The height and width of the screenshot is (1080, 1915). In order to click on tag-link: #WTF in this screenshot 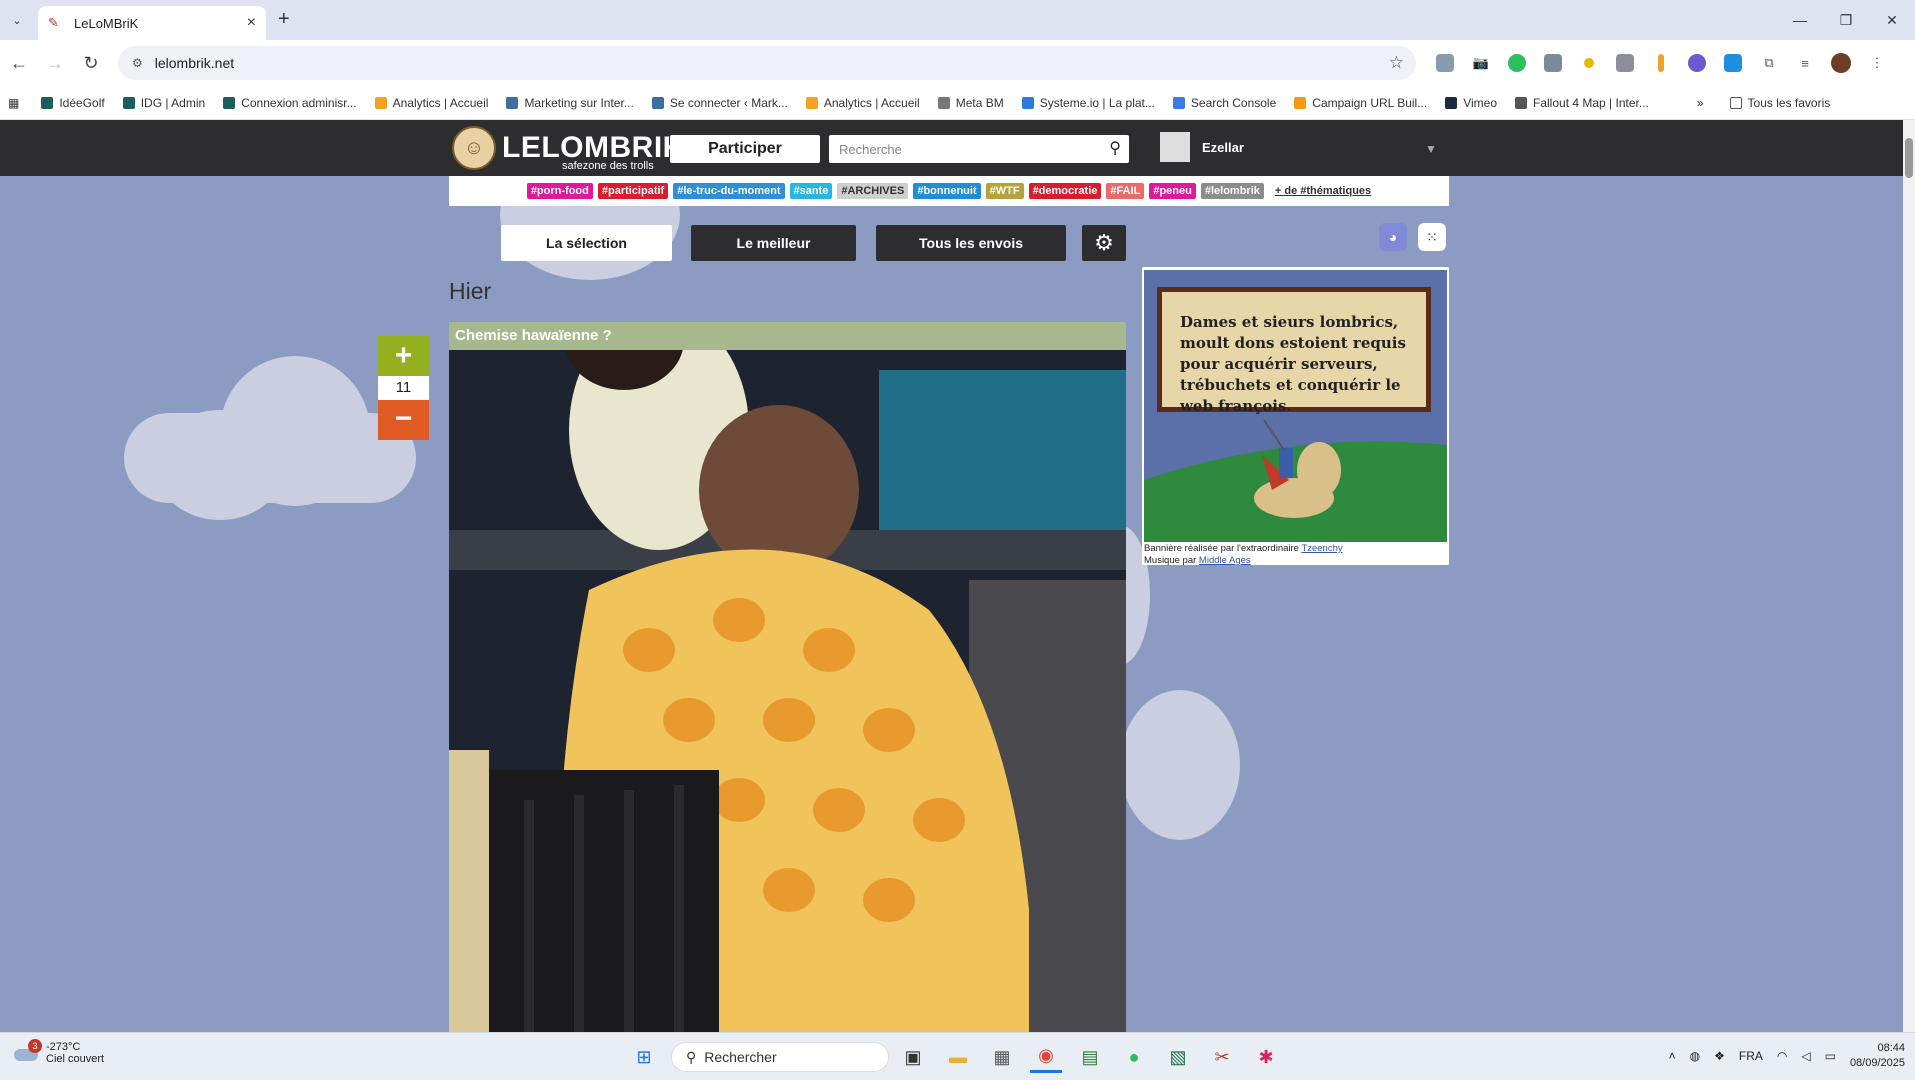, I will do `click(1004, 191)`.